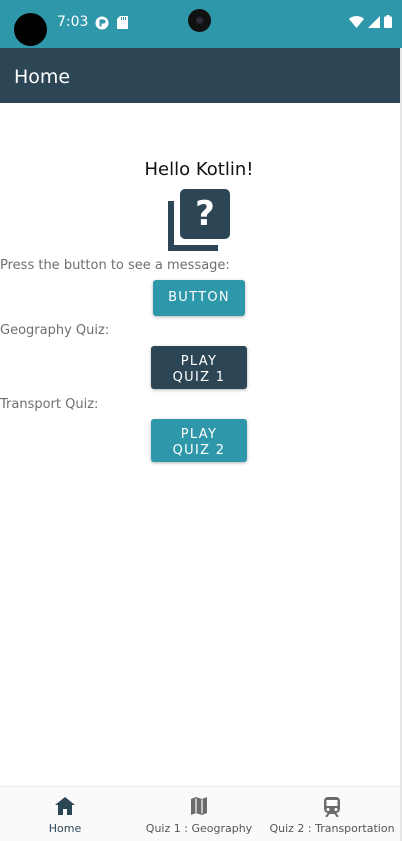  Describe the element at coordinates (199, 169) in the screenshot. I see `greeting-text: Hello Kotlin!` at that location.